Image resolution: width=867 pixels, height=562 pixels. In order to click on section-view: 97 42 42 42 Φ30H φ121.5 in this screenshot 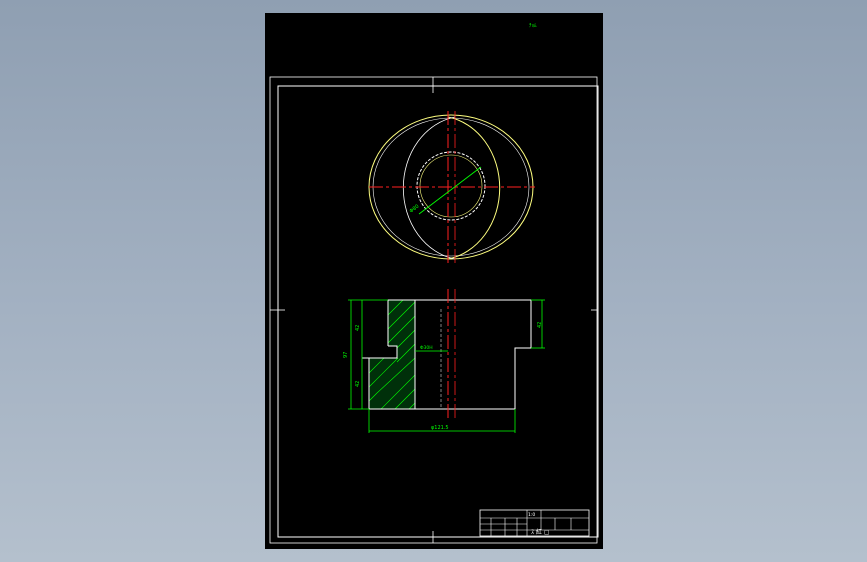, I will do `click(444, 361)`.